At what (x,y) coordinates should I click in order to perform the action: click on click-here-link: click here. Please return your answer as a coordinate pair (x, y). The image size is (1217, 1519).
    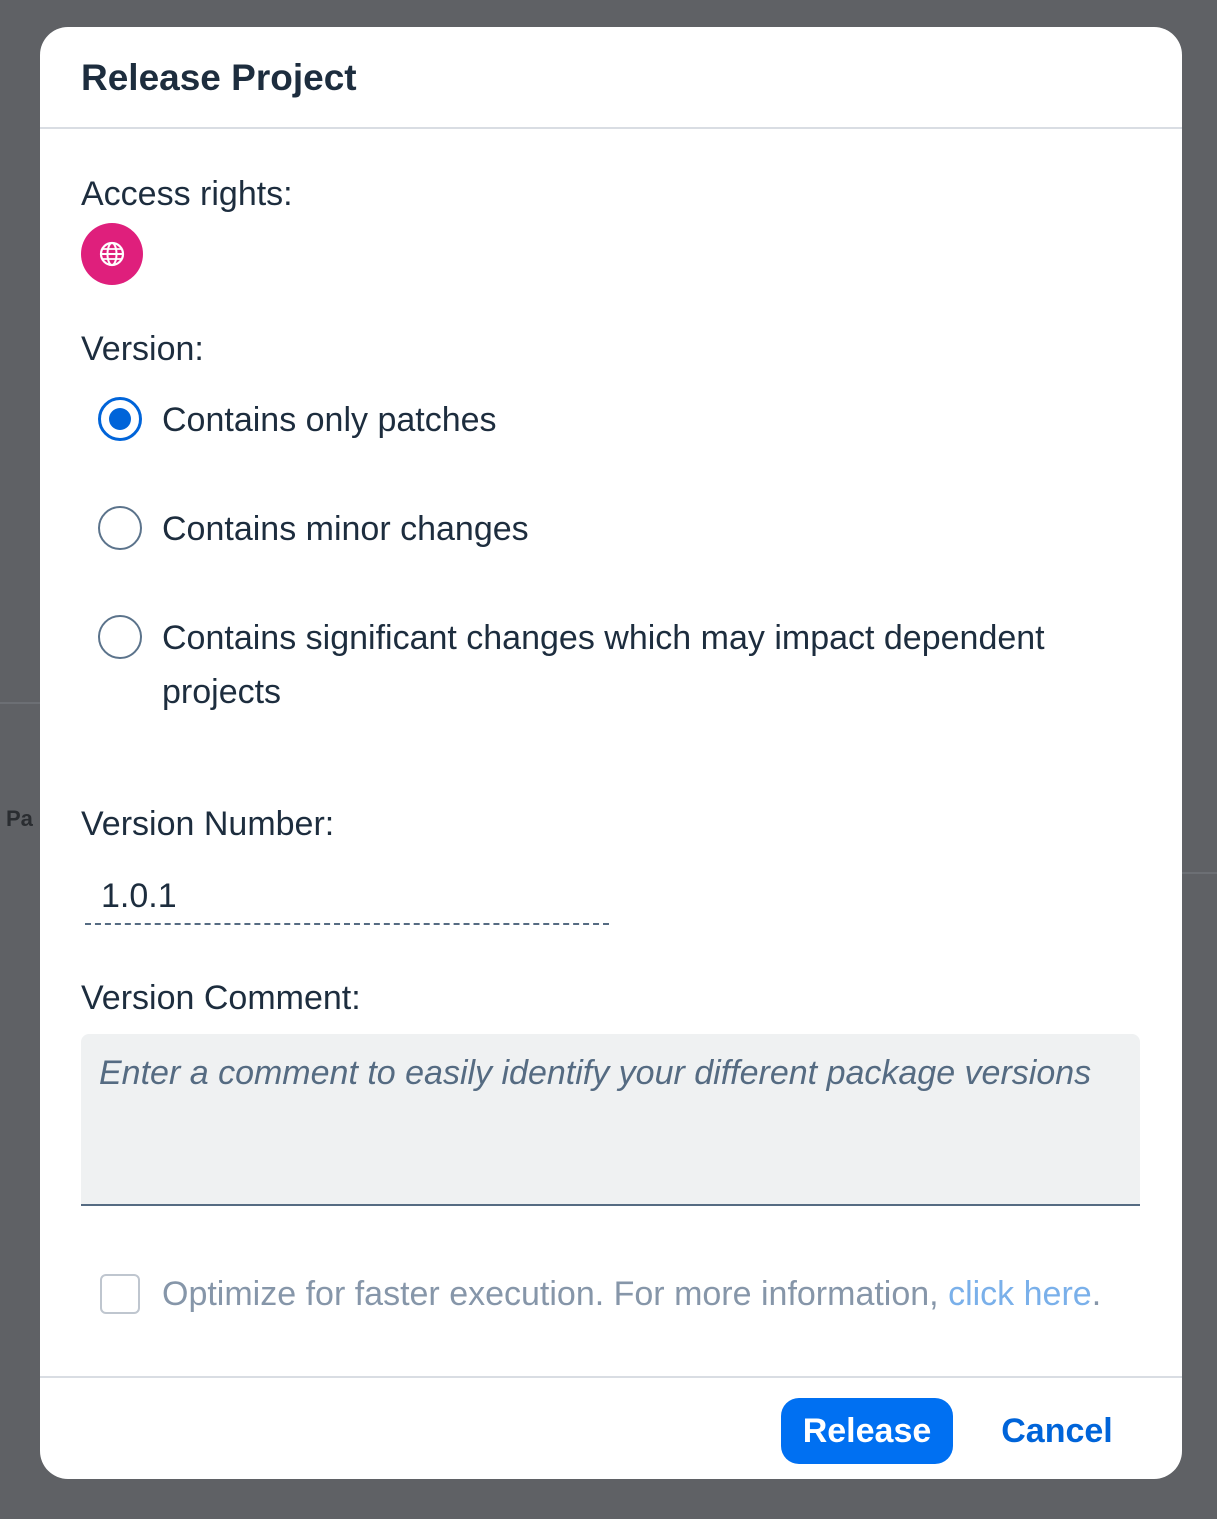
    Looking at the image, I should click on (1020, 1294).